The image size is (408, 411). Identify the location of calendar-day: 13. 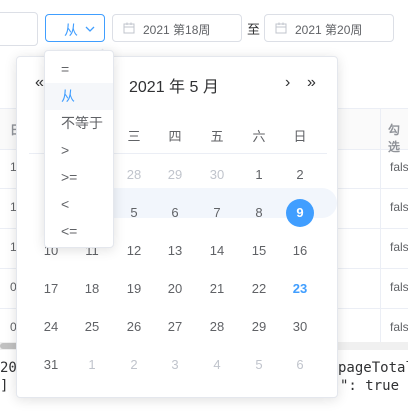
(175, 251).